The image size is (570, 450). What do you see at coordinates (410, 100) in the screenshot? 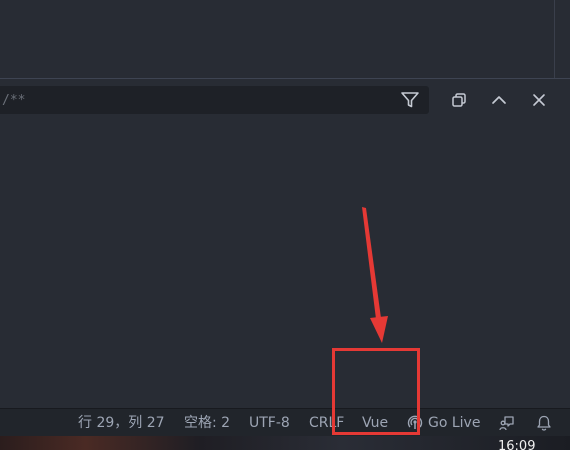
I see `filter-icon` at bounding box center [410, 100].